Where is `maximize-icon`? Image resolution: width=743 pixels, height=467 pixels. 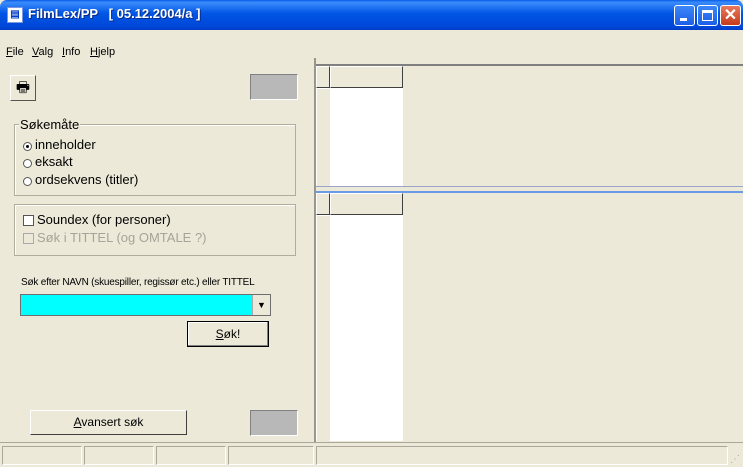 maximize-icon is located at coordinates (707, 15).